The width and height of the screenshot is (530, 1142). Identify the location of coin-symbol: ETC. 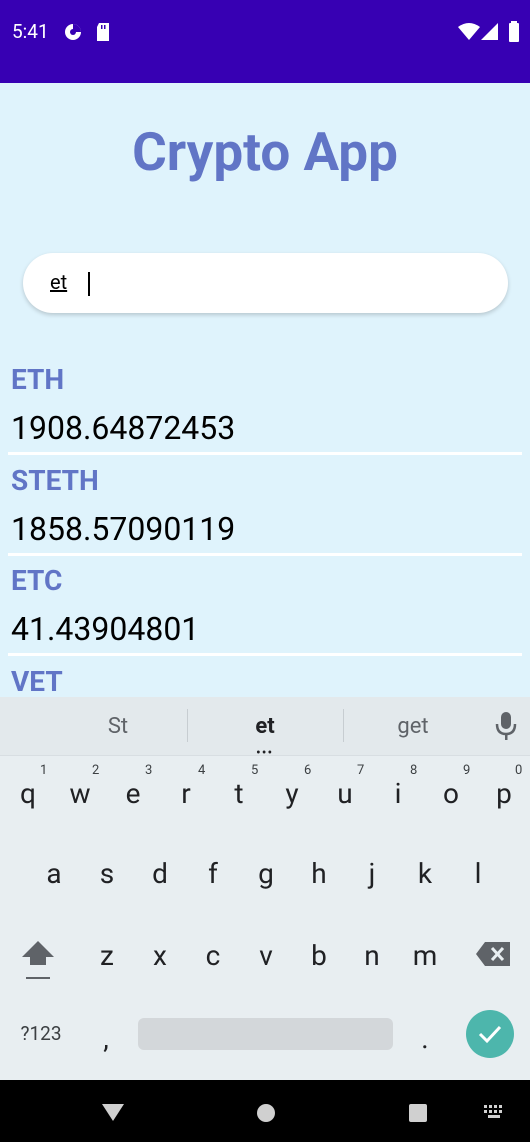
(37, 580).